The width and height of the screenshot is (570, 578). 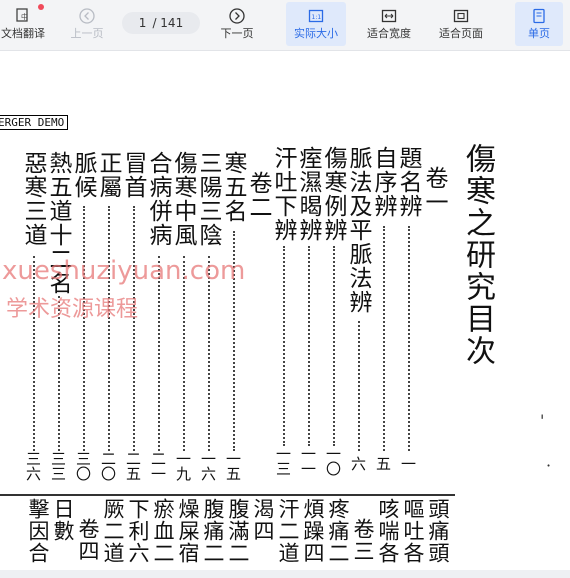 I want to click on toc-entry-page: 三三, so click(x=58, y=466).